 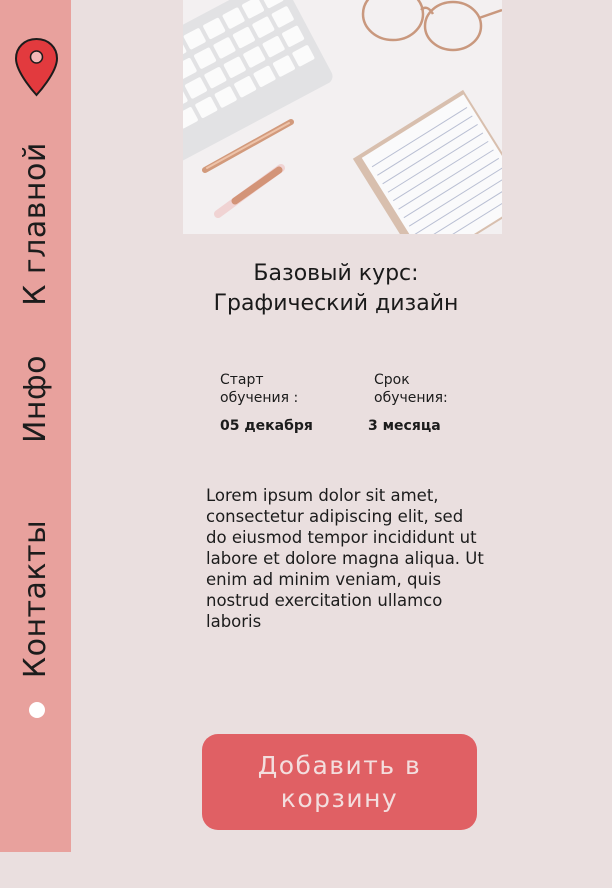 What do you see at coordinates (429, 389) in the screenshot?
I see `duration-label: Срок обучения:` at bounding box center [429, 389].